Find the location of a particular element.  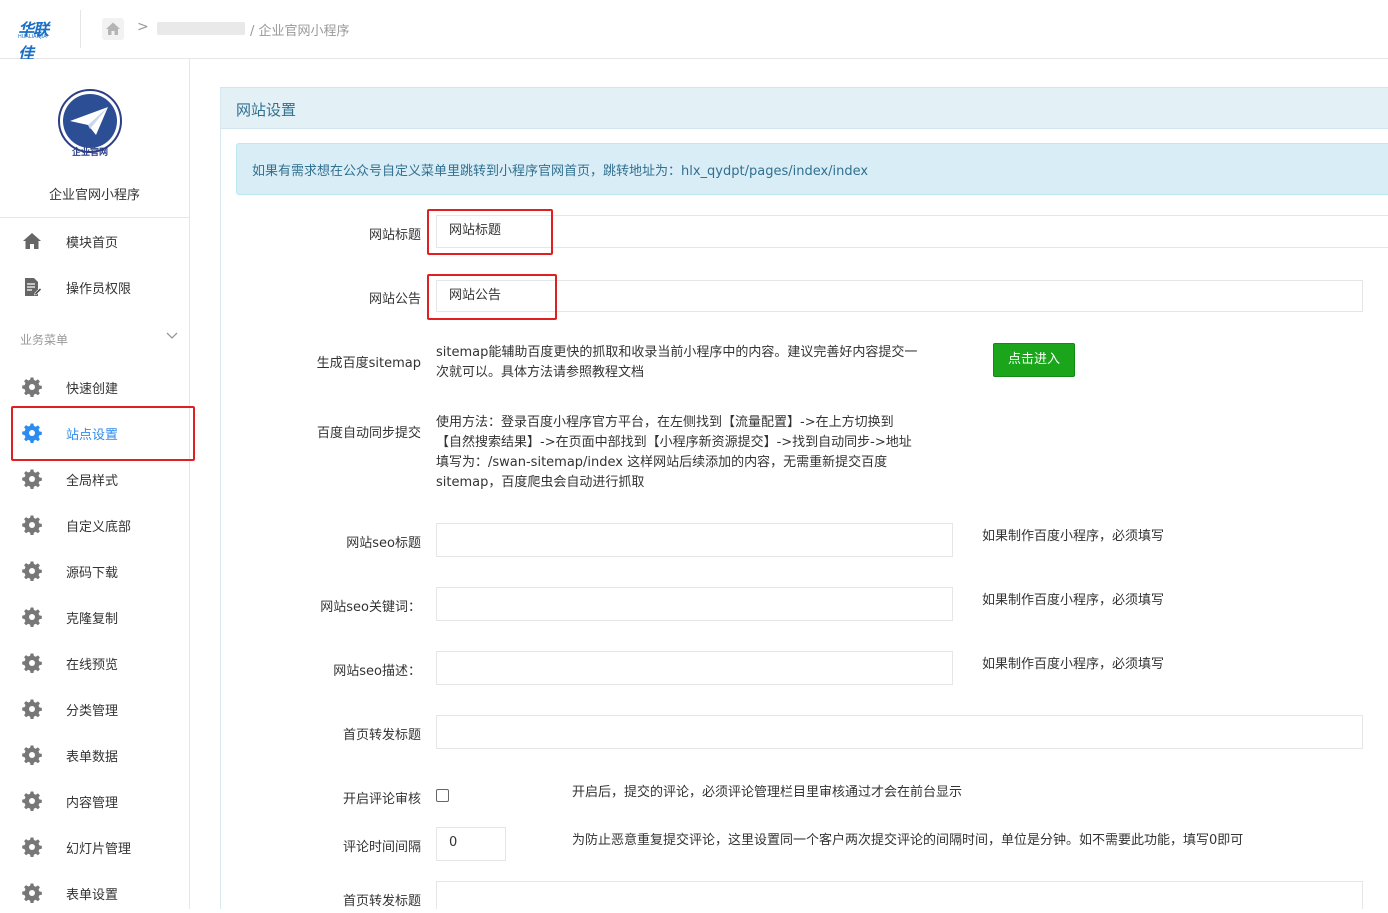

sidebar-item-menu: 表单数据 is located at coordinates (94, 755).